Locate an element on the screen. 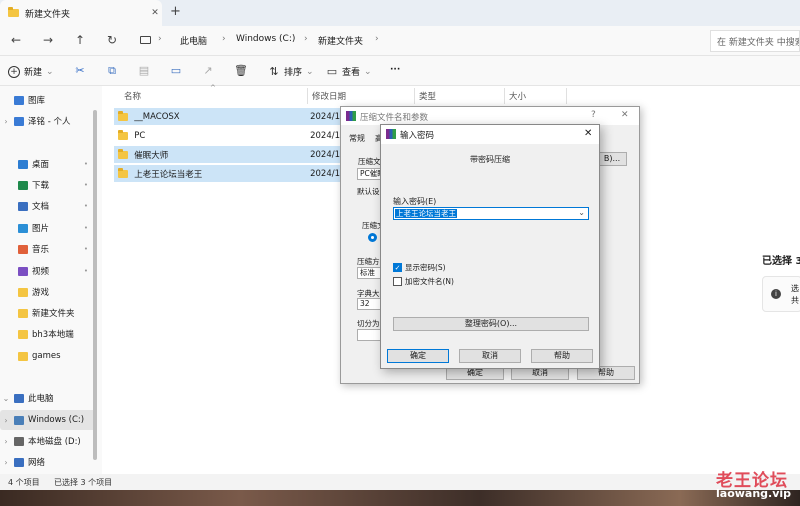  new-tab-button: + is located at coordinates (175, 11).